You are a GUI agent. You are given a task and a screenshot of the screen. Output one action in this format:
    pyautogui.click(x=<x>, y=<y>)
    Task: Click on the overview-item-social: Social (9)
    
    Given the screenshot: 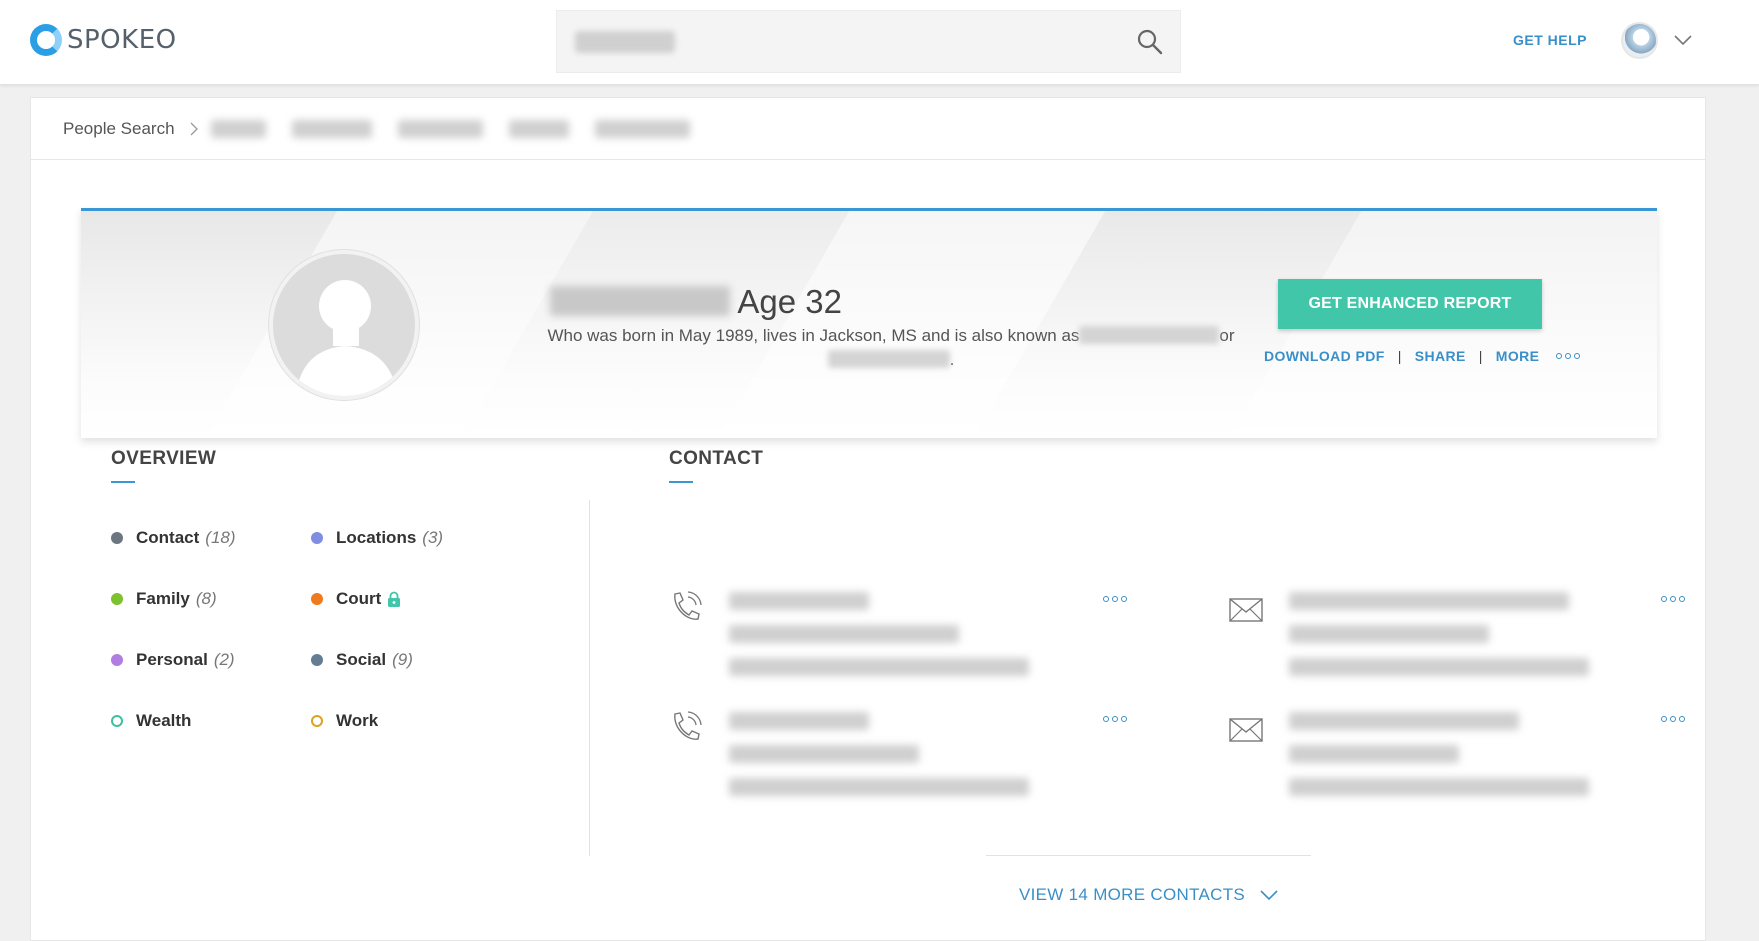 What is the action you would take?
    pyautogui.click(x=362, y=660)
    